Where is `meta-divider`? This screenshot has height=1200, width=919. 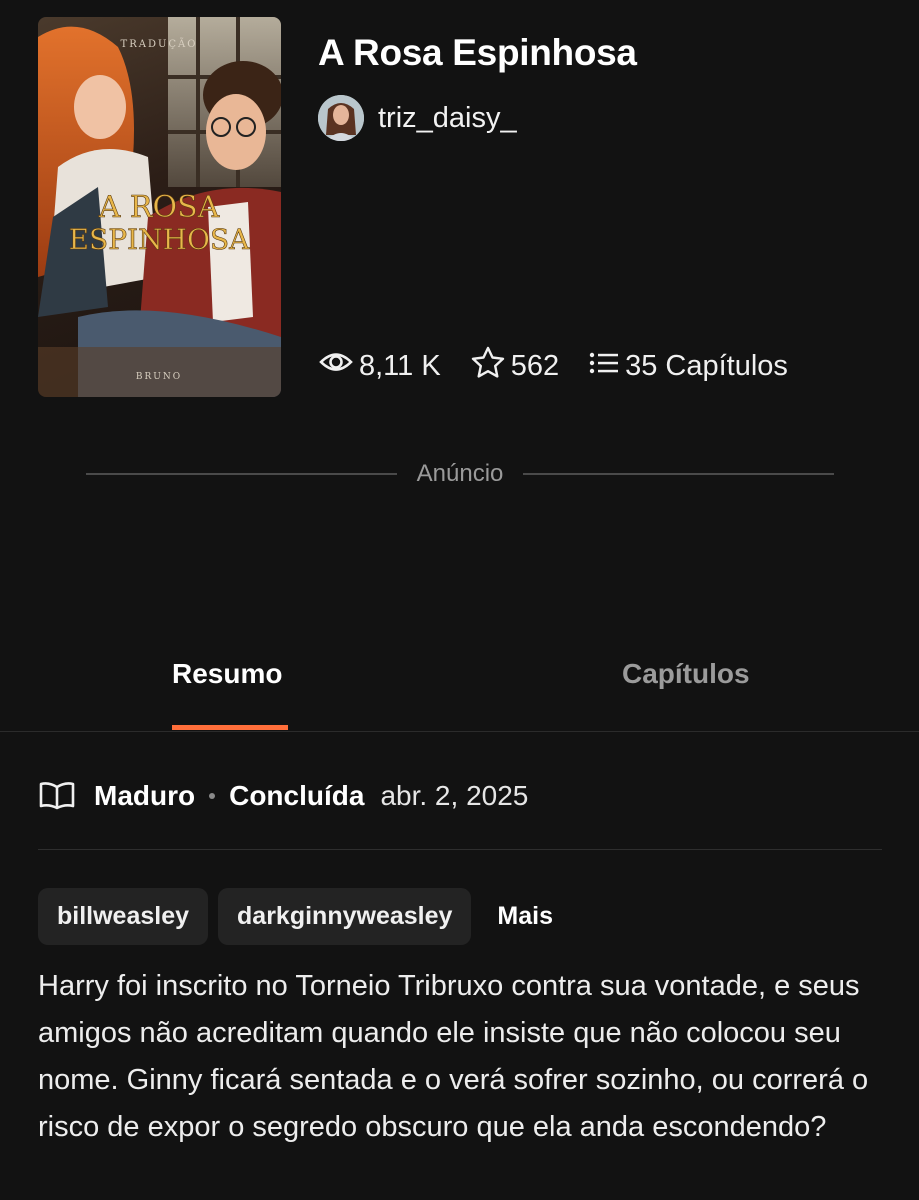 meta-divider is located at coordinates (460, 849).